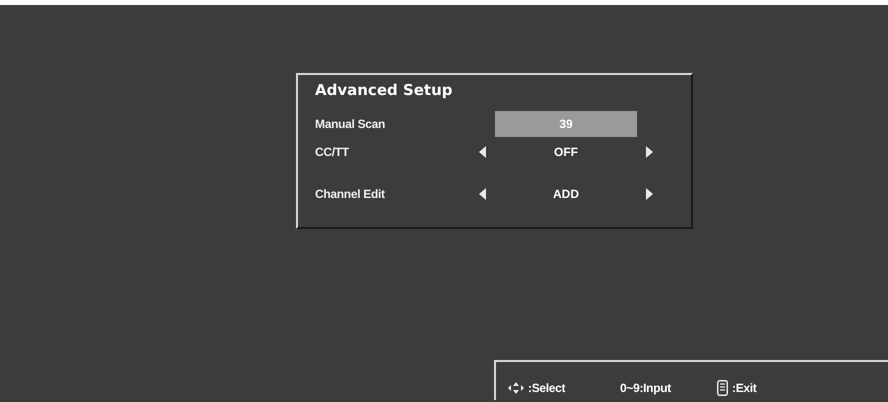 This screenshot has height=402, width=888. I want to click on setting-label: CC/TT, so click(332, 152).